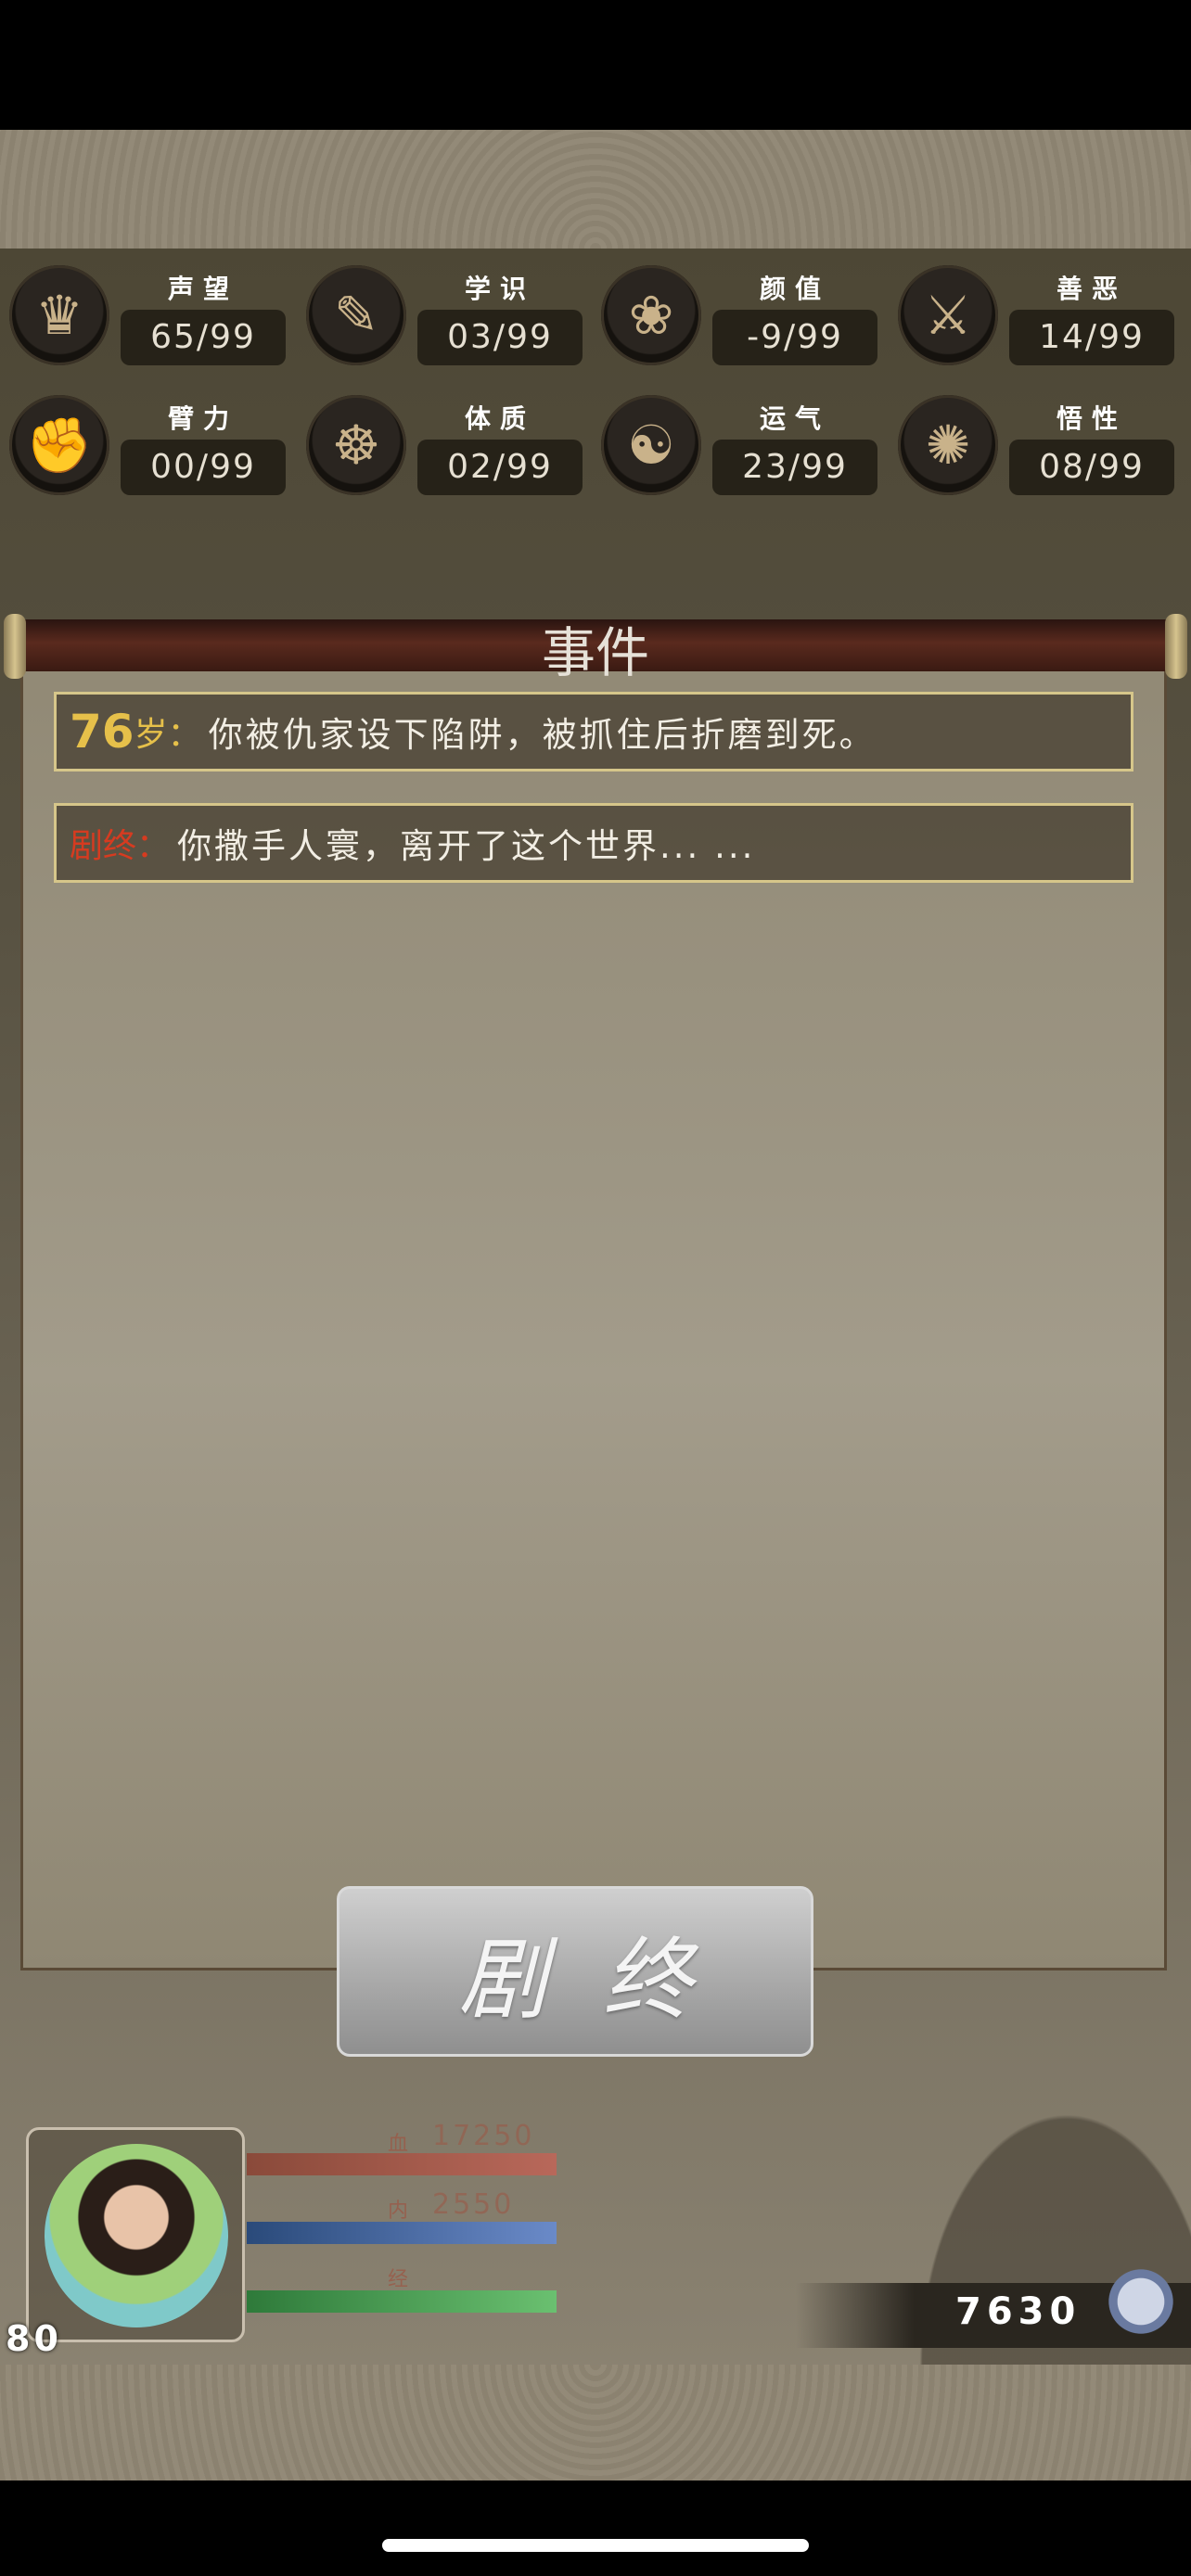 The height and width of the screenshot is (2576, 1191). I want to click on stat-morality: ⚔ 善恶 14/99, so click(1037, 316).